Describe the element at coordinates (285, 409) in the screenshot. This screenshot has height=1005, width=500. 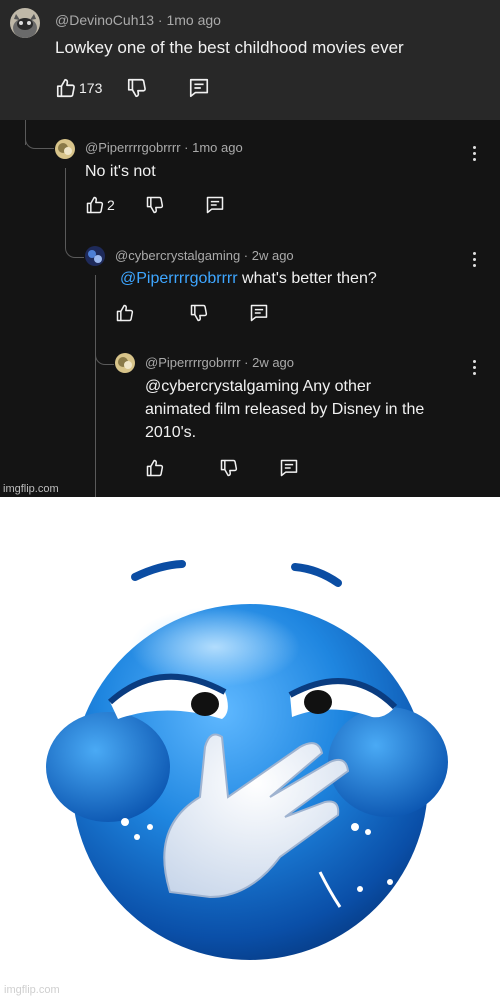
I see `comment-text-line: animated film released by Disney in the` at that location.